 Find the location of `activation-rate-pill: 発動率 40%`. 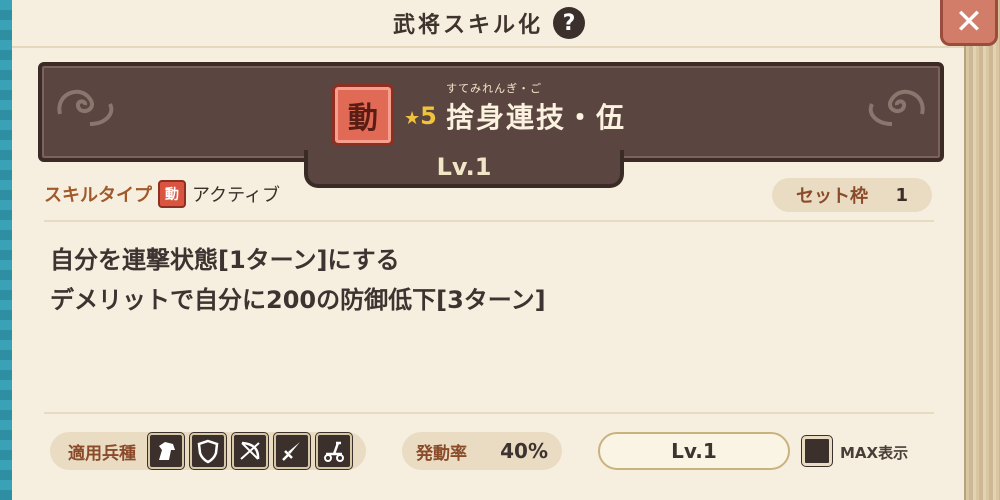

activation-rate-pill: 発動率 40% is located at coordinates (482, 451).